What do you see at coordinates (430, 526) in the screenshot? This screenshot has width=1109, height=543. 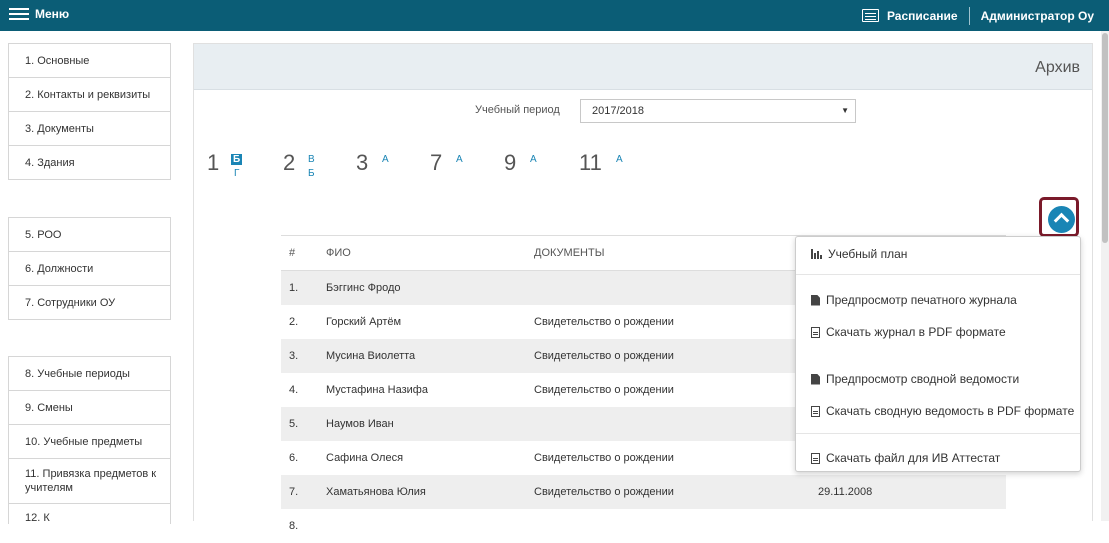 I see `row-fio` at bounding box center [430, 526].